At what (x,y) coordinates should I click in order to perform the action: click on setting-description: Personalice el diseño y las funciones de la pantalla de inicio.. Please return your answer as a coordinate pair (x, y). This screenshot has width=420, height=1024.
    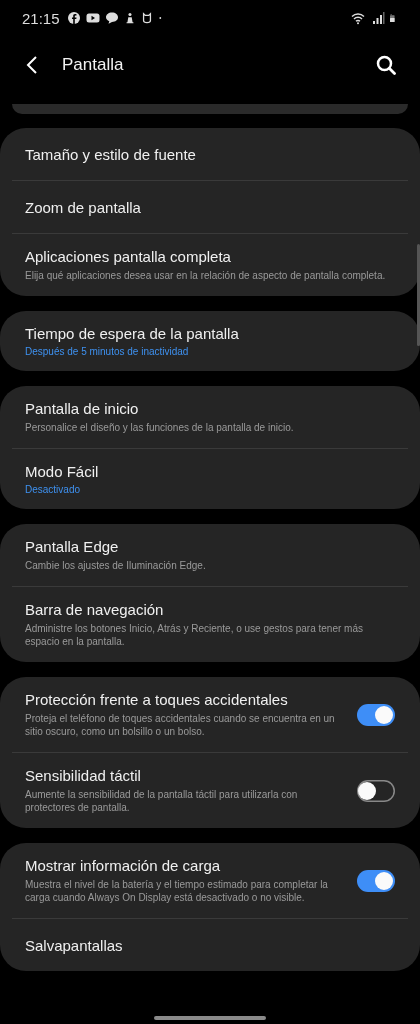
    Looking at the image, I should click on (159, 427).